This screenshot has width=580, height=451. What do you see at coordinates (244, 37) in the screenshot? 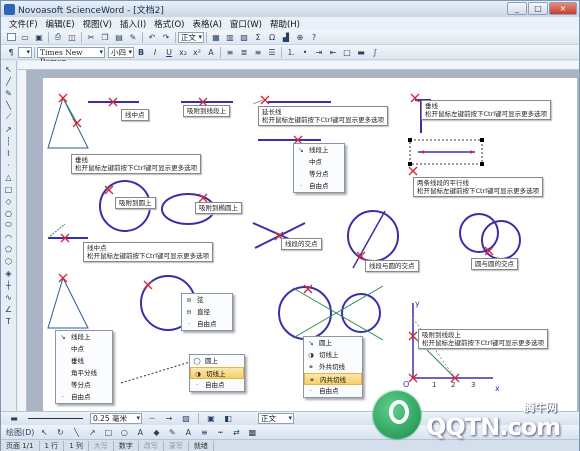
I see `picture-icon: ▨` at bounding box center [244, 37].